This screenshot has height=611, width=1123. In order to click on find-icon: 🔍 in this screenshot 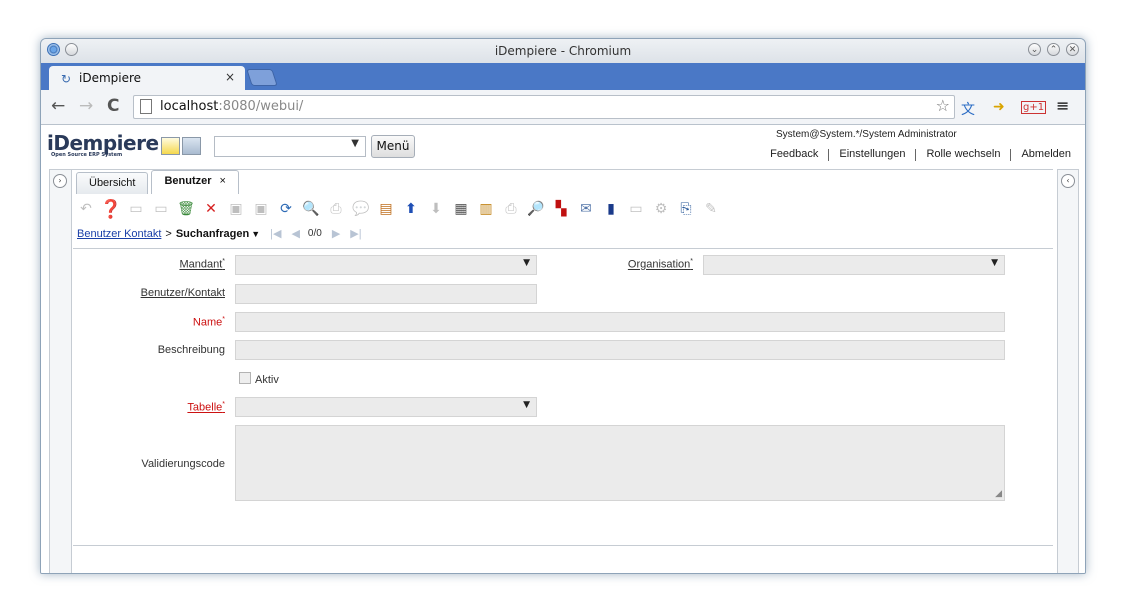, I will do `click(311, 209)`.